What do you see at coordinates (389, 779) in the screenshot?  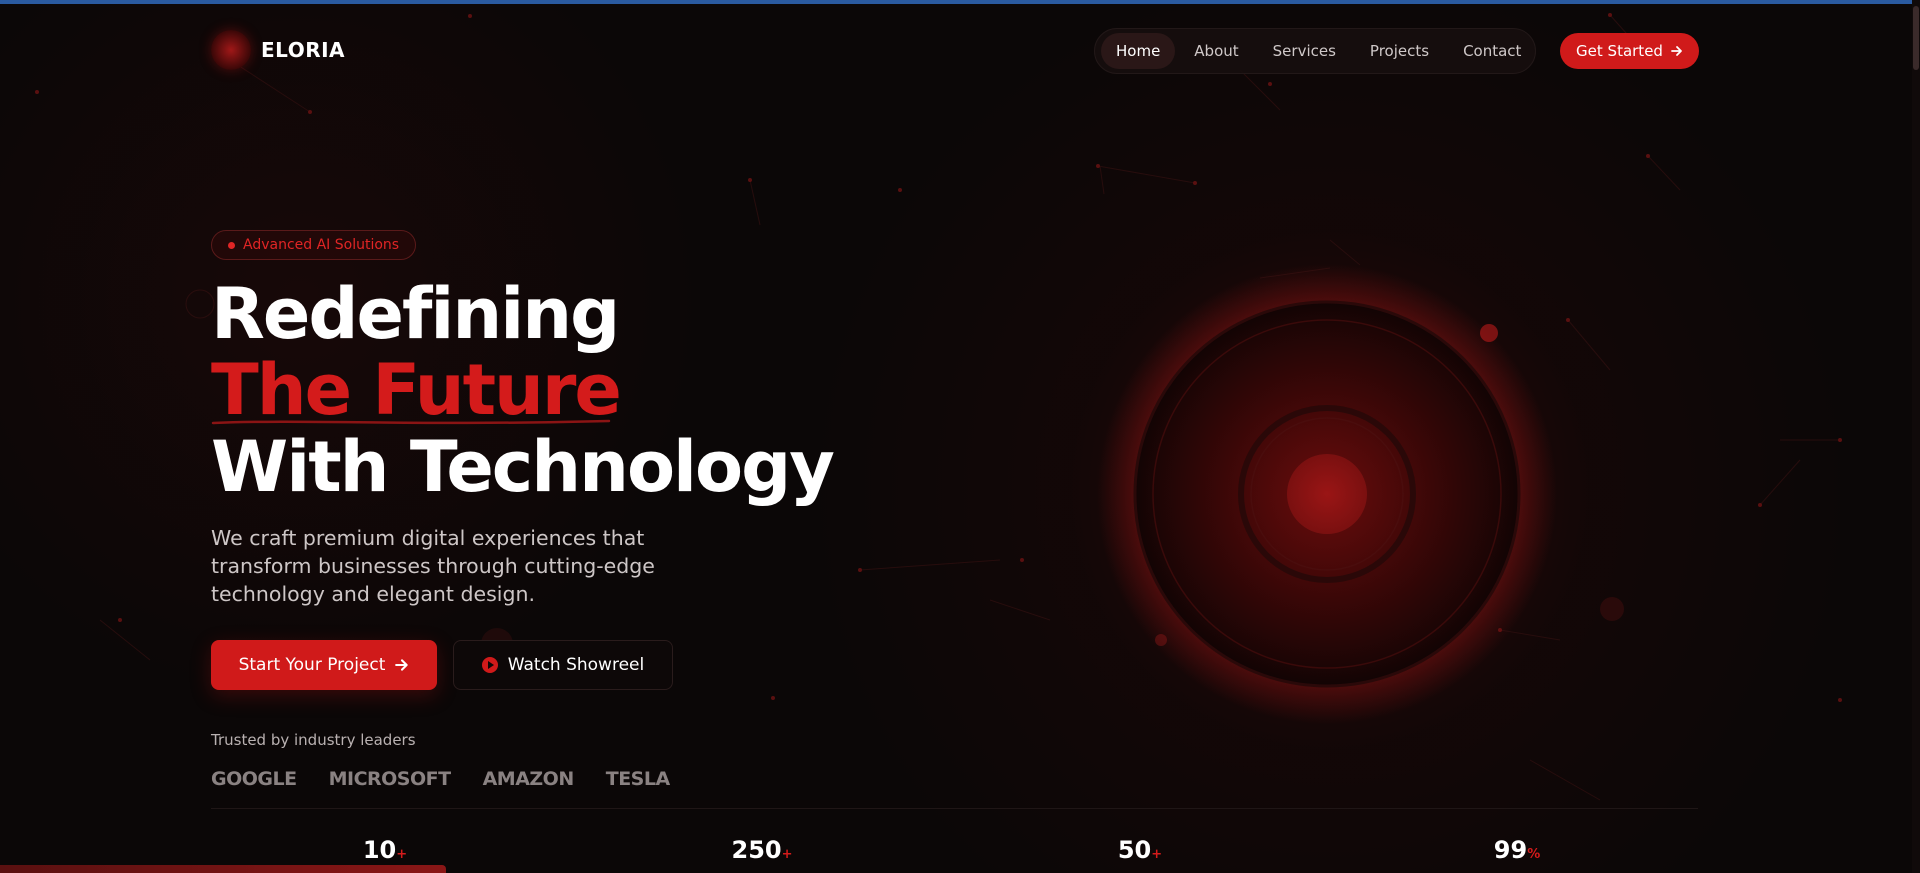 I see `brand-microsoft: MICROSOFT` at bounding box center [389, 779].